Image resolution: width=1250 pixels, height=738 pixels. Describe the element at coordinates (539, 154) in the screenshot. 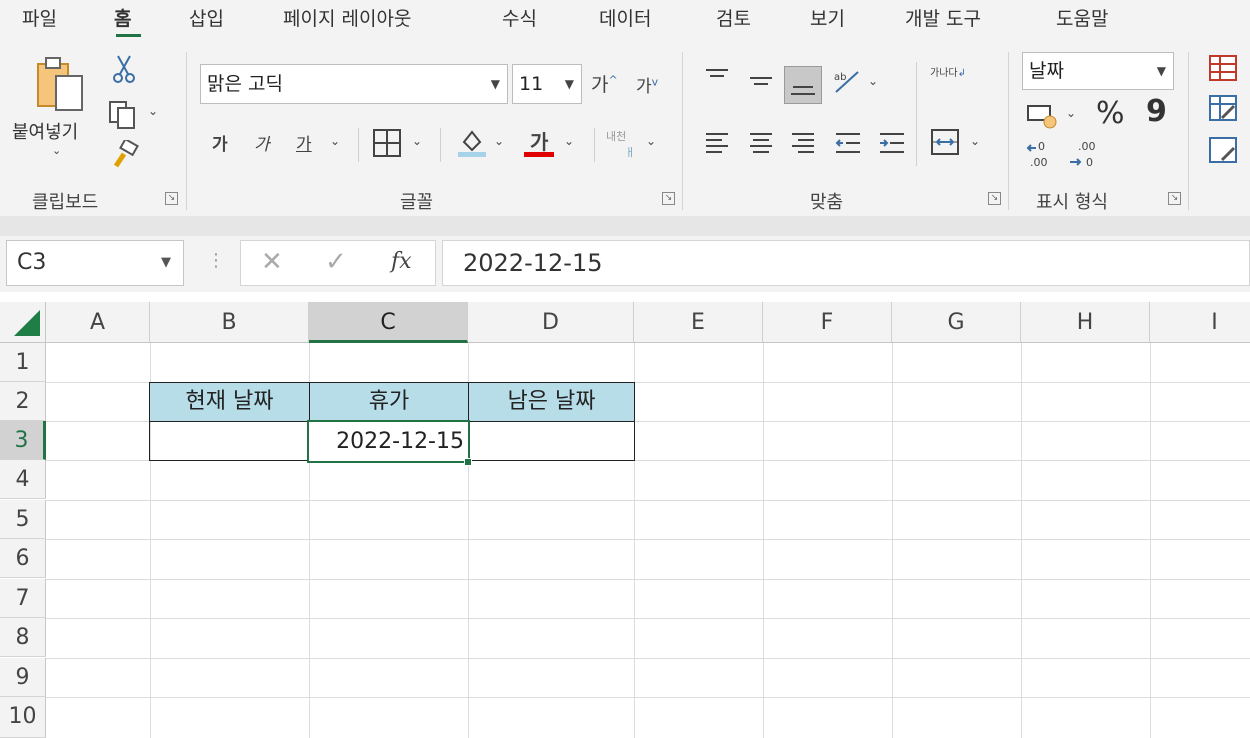

I see `font-color-bar` at that location.